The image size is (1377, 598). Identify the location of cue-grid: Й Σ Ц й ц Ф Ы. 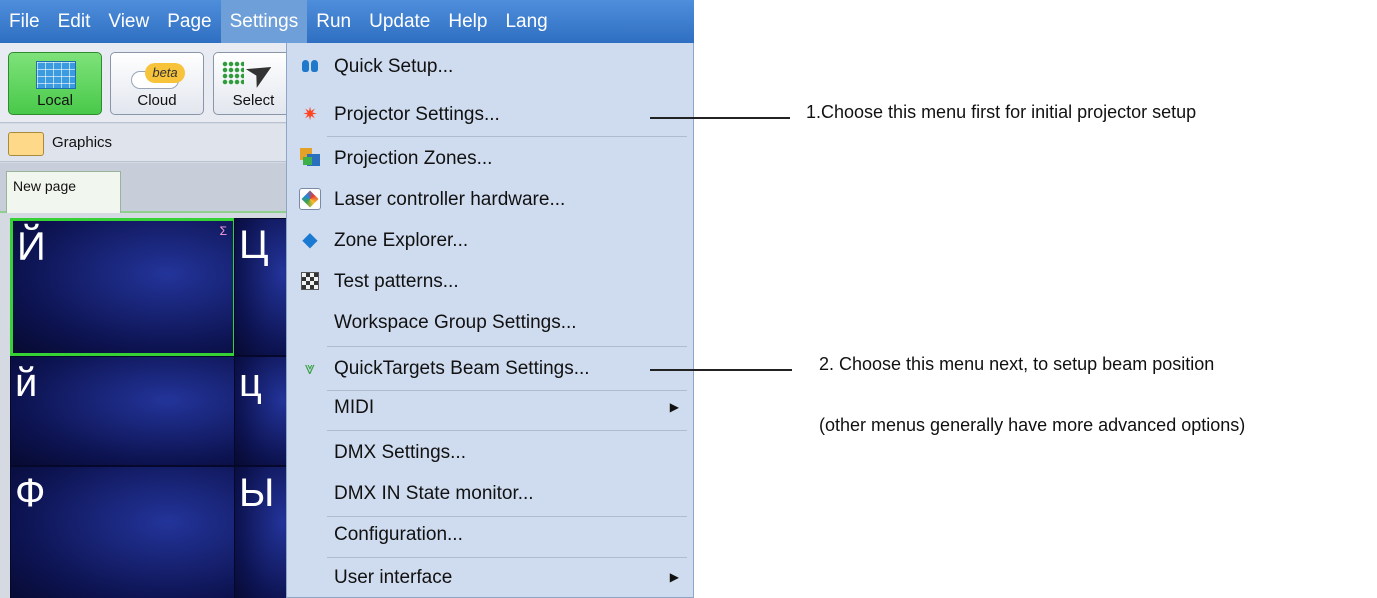
(157, 408).